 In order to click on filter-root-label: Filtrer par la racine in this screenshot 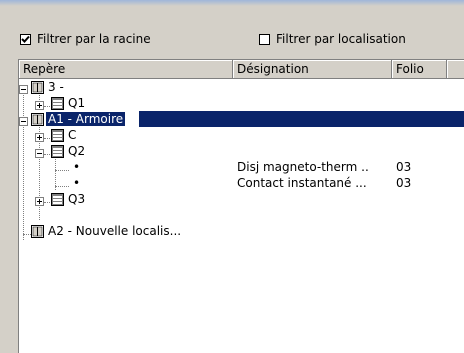, I will do `click(94, 39)`.